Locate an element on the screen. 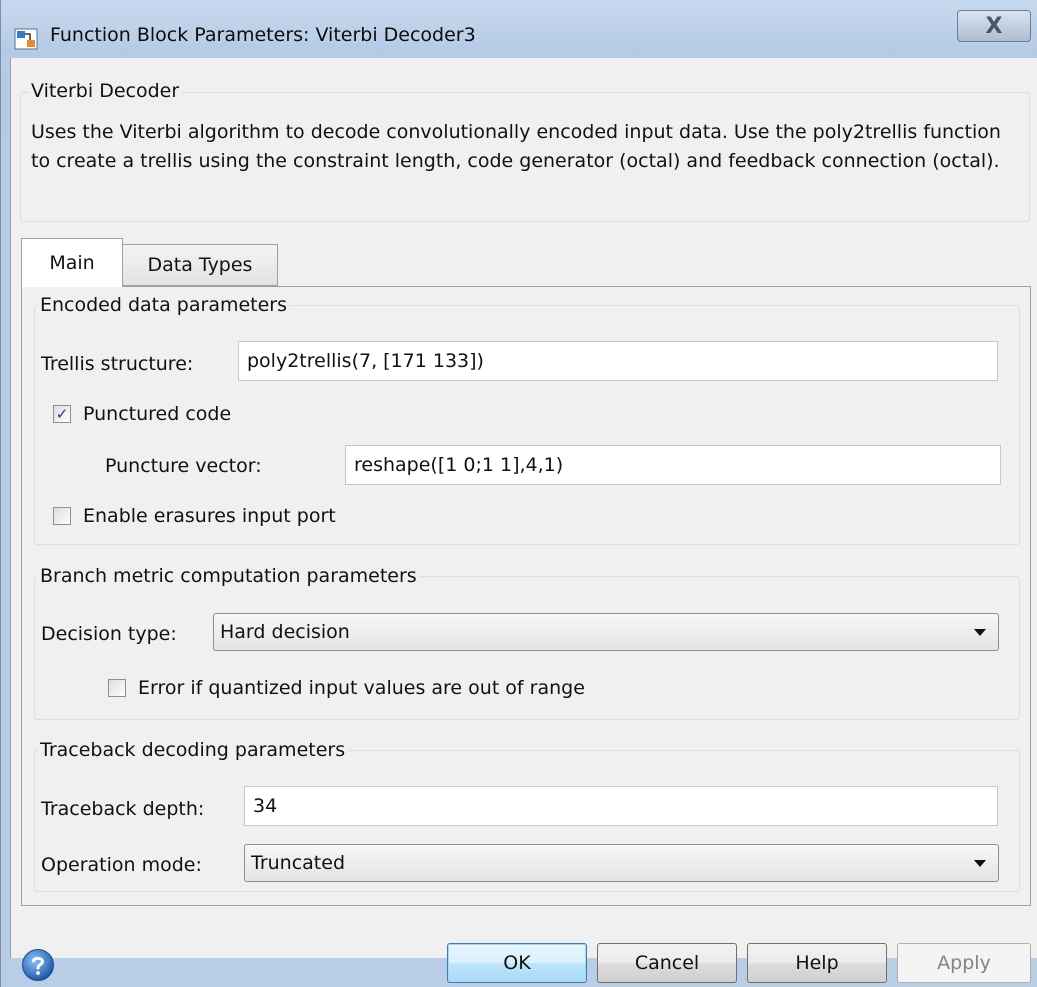 The image size is (1037, 987). operation-mode-label: Operation mode: is located at coordinates (121, 865).